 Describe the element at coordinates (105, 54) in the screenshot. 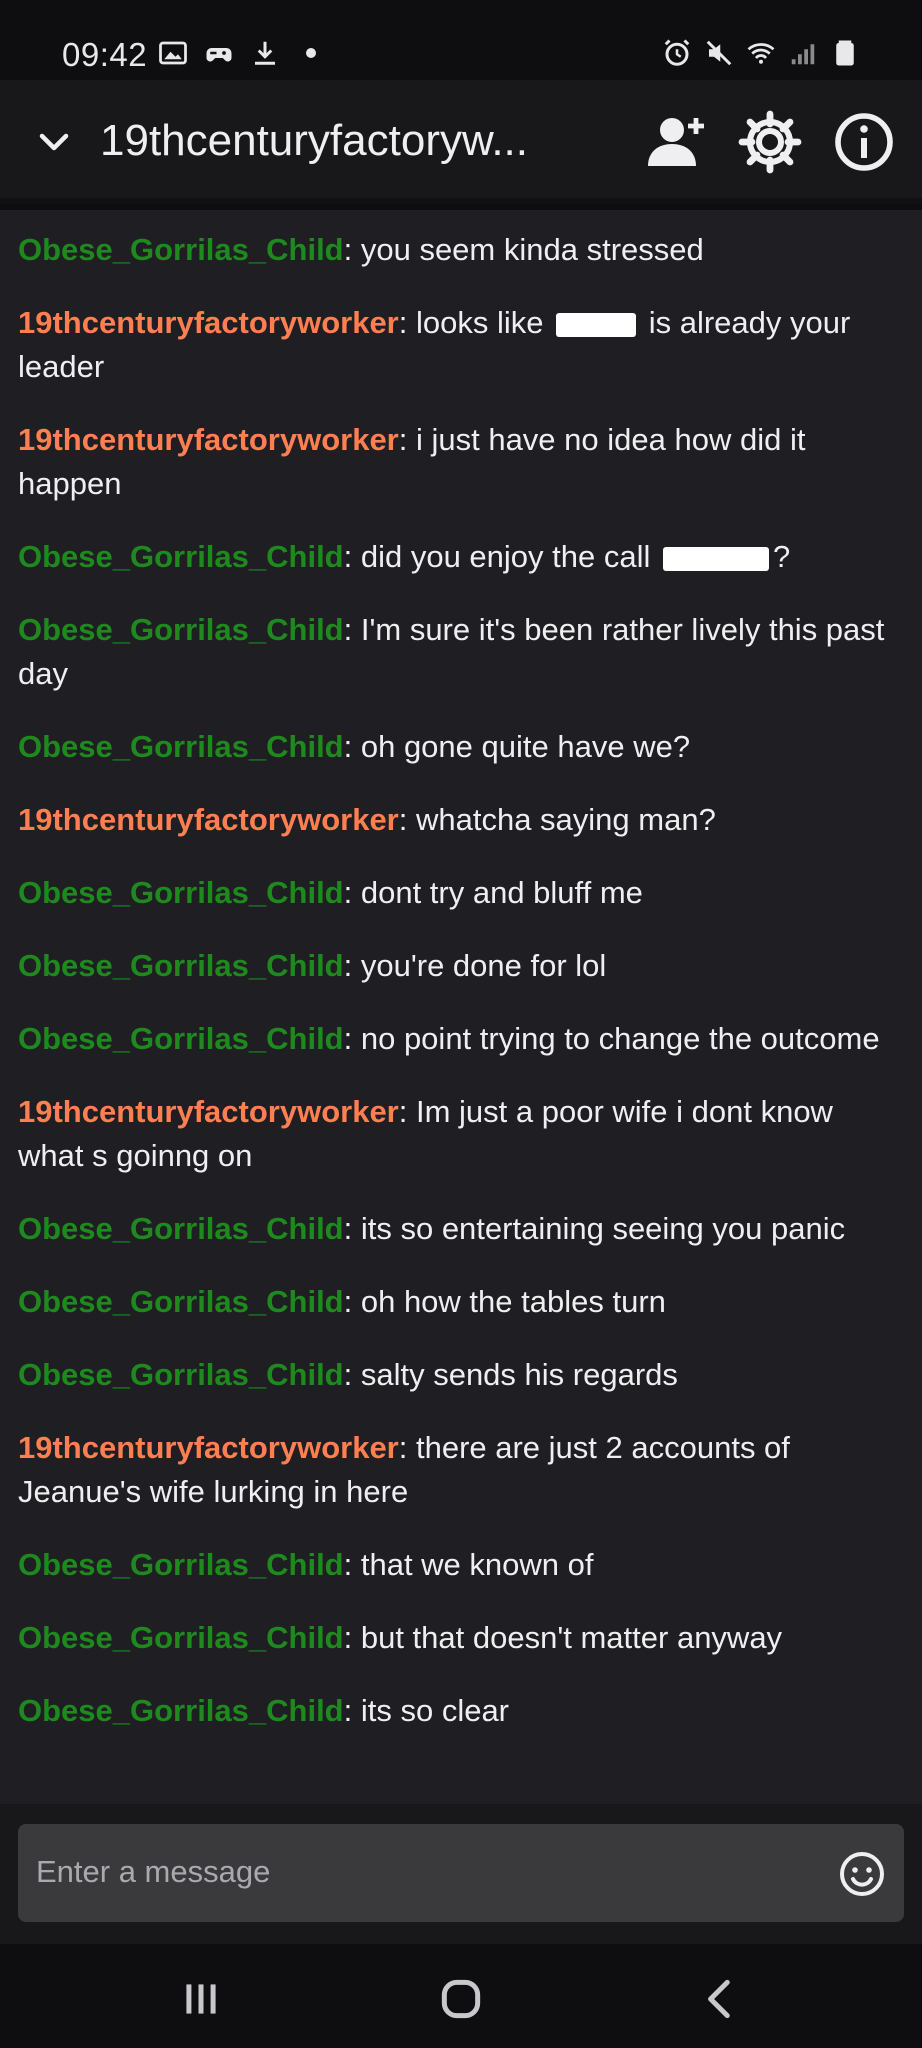

I see `status-time: 09:42` at that location.